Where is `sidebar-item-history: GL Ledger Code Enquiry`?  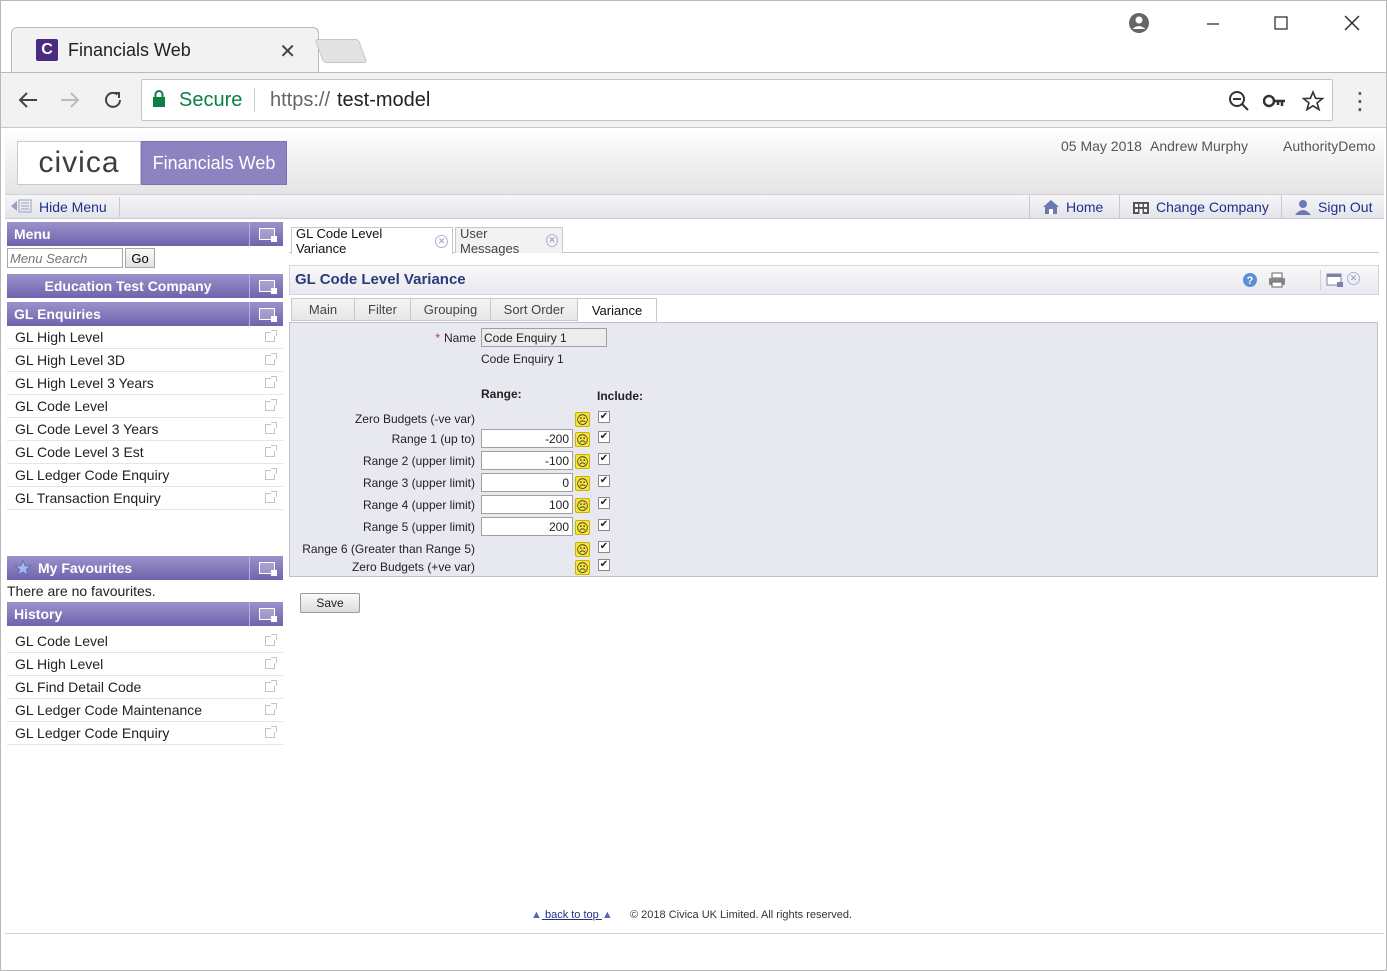
sidebar-item-history: GL Ledger Code Enquiry is located at coordinates (145, 733).